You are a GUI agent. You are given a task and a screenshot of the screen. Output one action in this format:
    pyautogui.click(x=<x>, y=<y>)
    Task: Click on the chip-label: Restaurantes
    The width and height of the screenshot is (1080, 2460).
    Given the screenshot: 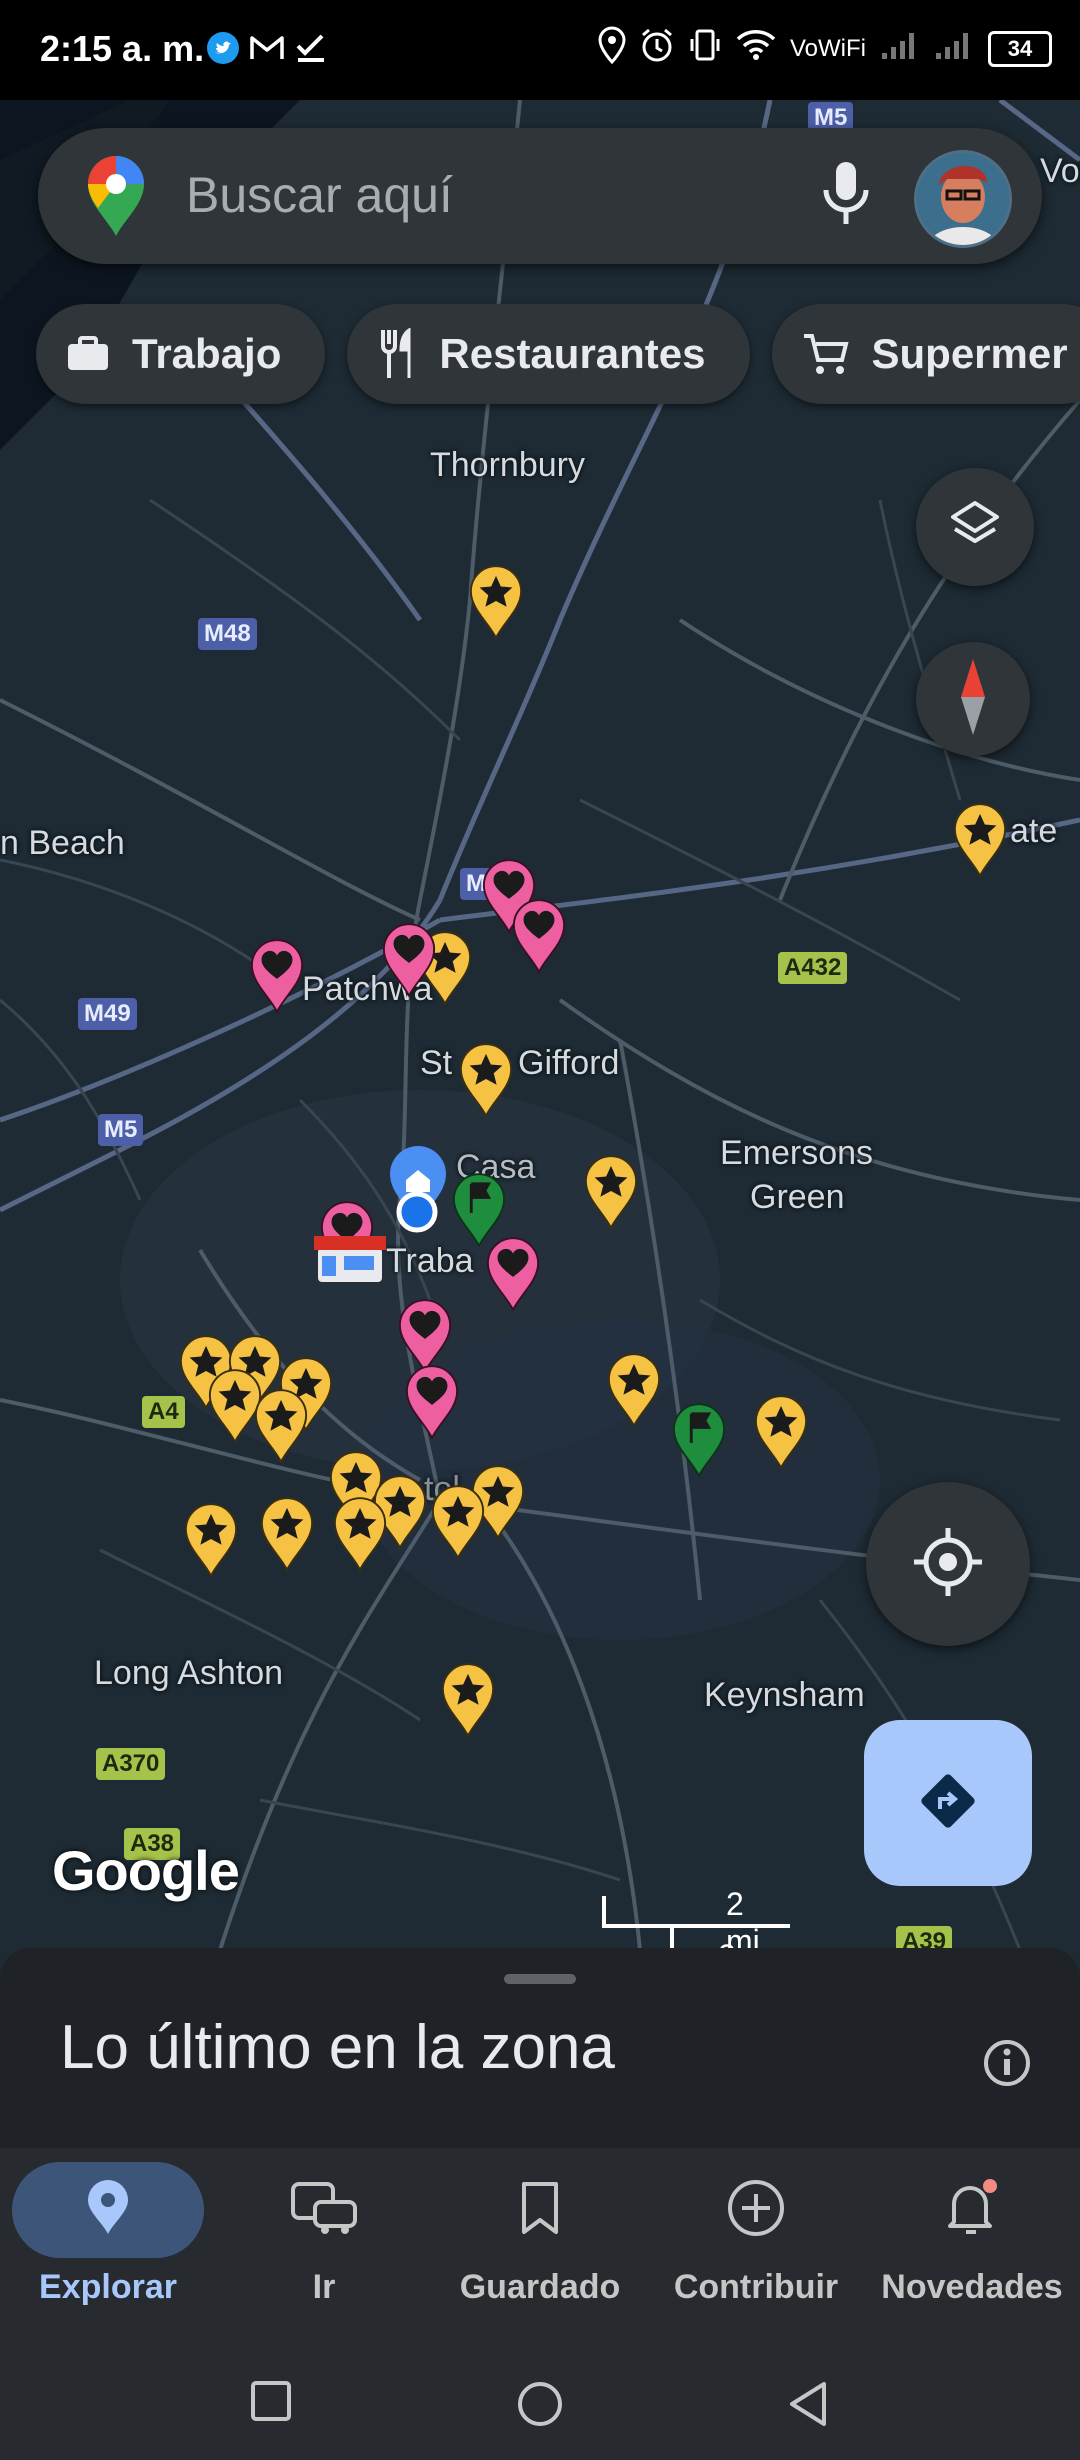 What is the action you would take?
    pyautogui.click(x=572, y=353)
    